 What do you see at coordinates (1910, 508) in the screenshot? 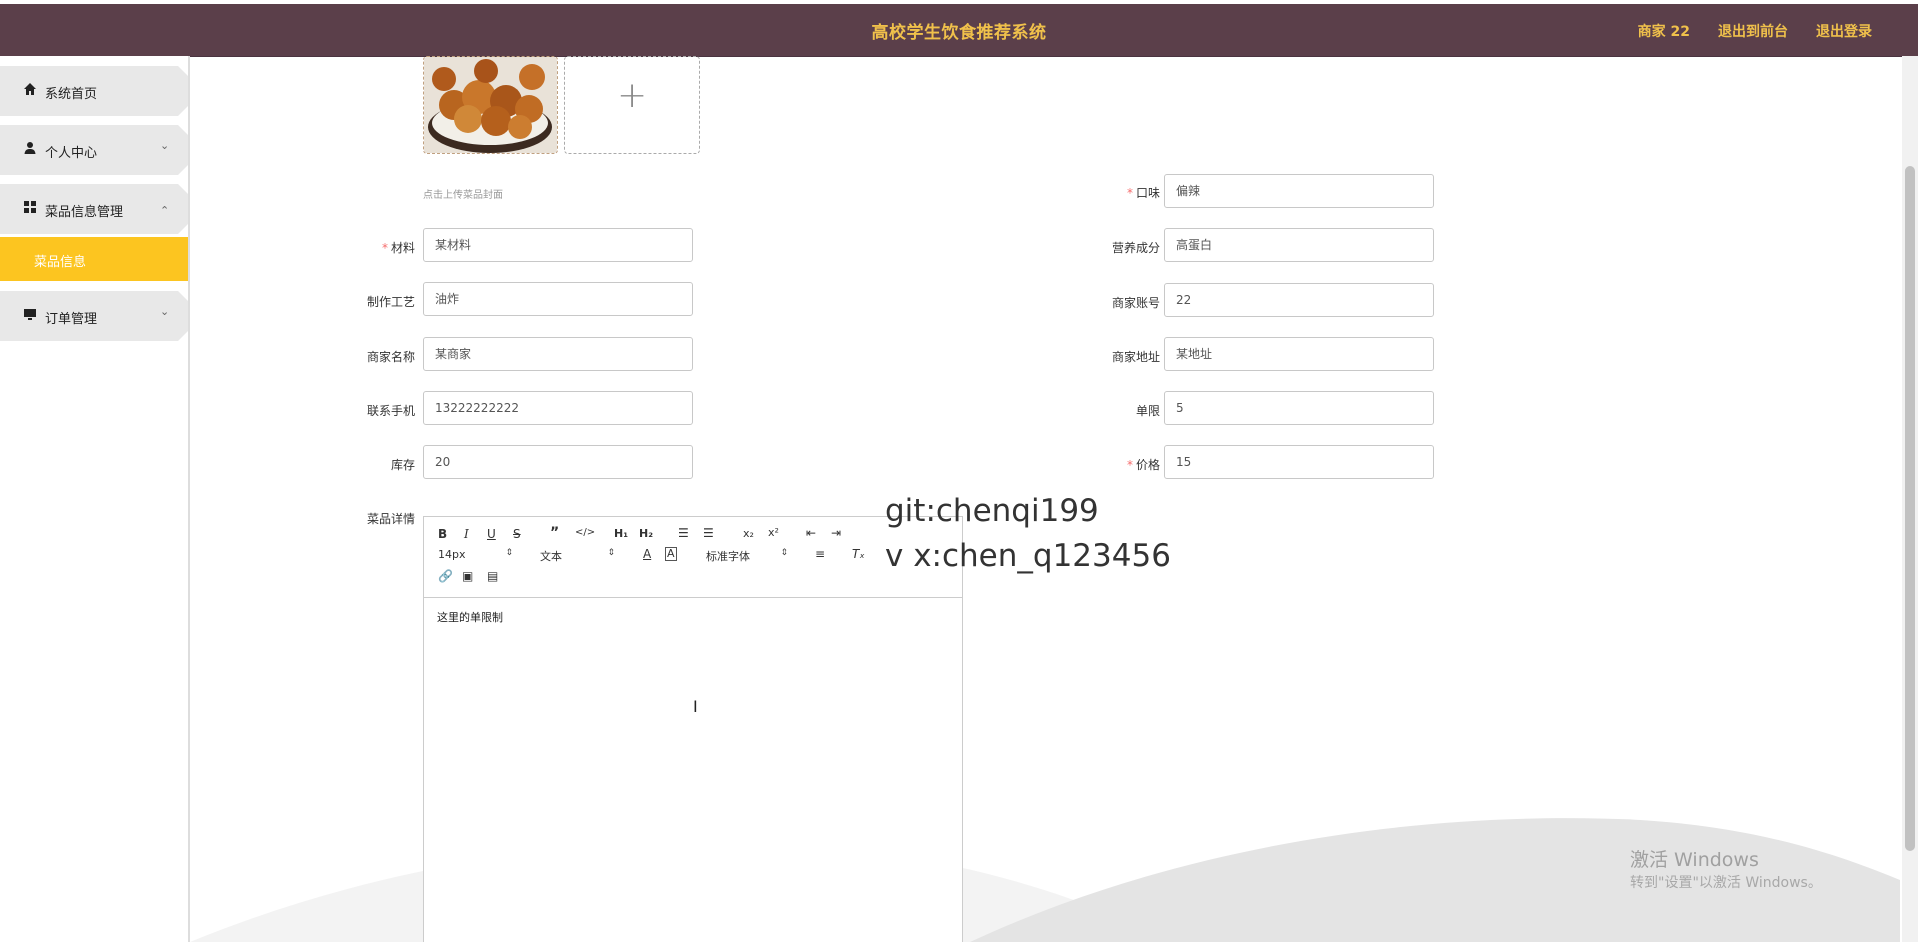
I see `scrollbar-thumb` at bounding box center [1910, 508].